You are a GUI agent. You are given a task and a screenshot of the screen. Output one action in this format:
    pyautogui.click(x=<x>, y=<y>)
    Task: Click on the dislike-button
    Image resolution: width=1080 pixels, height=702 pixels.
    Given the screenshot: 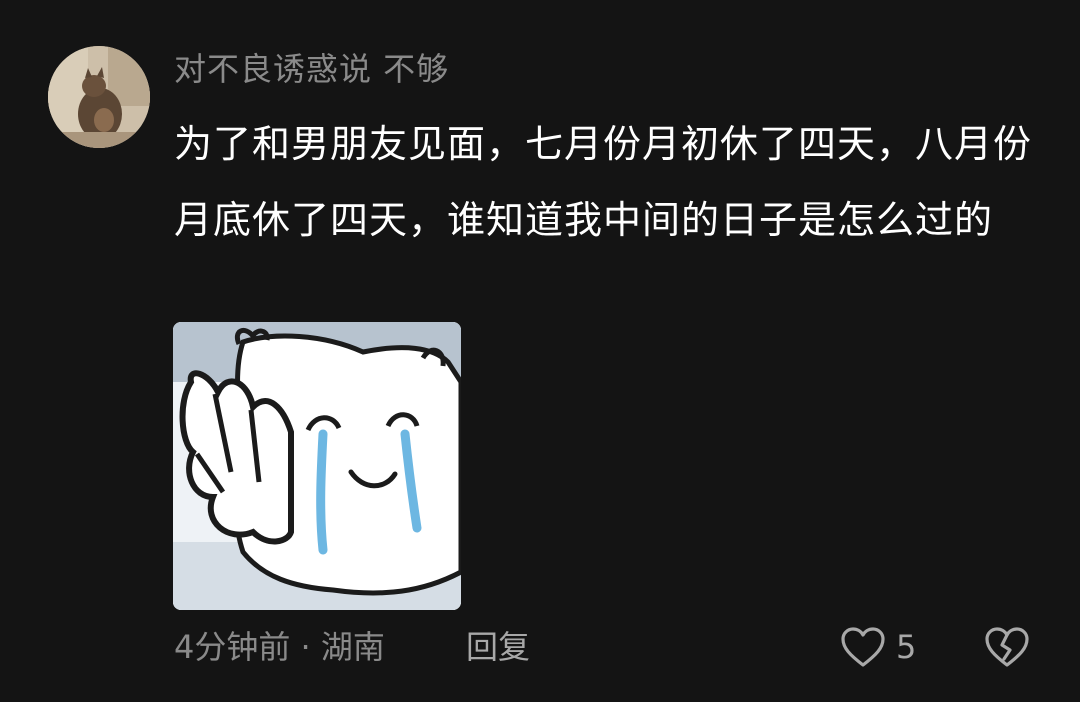 What is the action you would take?
    pyautogui.click(x=1007, y=647)
    